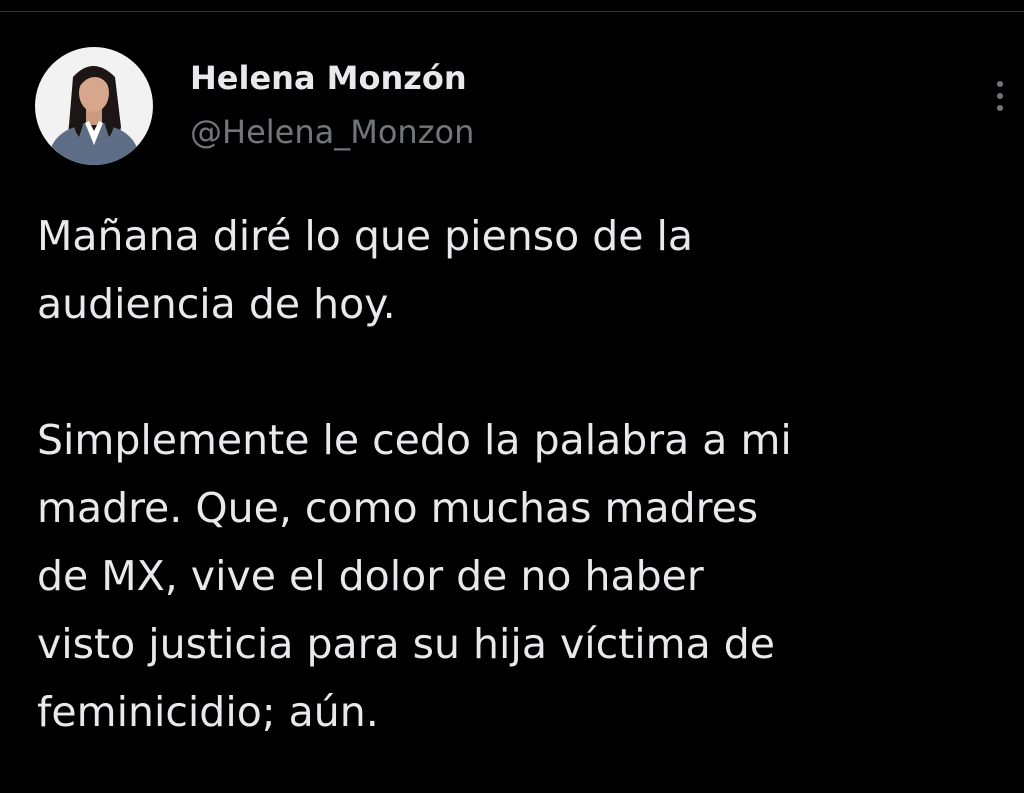  What do you see at coordinates (398, 508) in the screenshot?
I see `tweet-text-line: madre. Que, como muchas madres` at bounding box center [398, 508].